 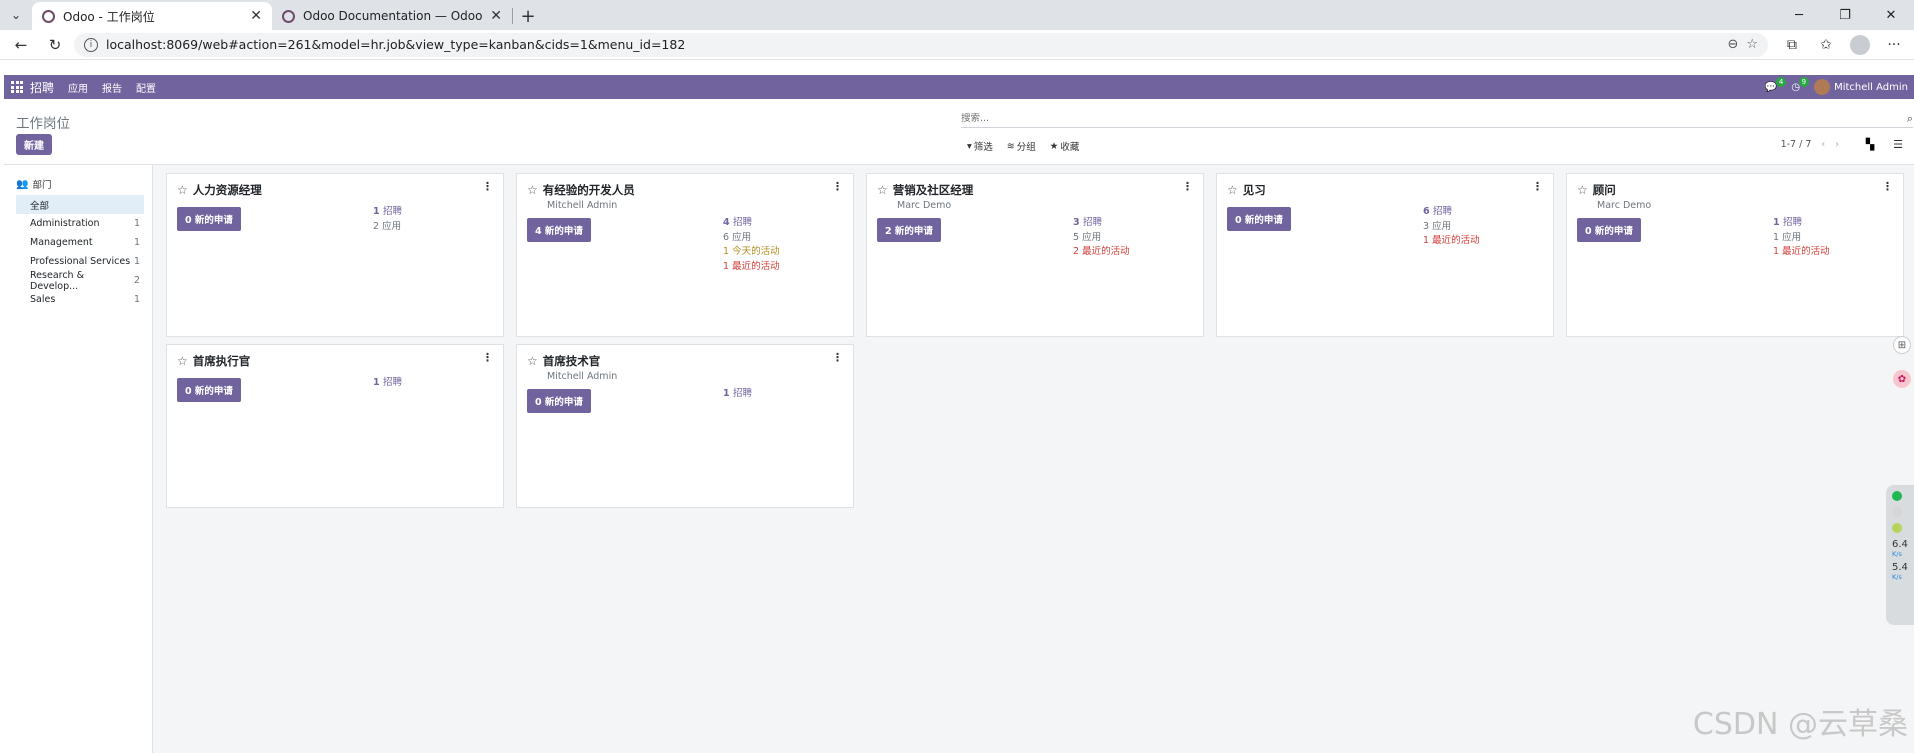 I want to click on job-card: ☆ 首席执行官 ⋮ 0 新的申请 1 招聘, so click(x=335, y=426).